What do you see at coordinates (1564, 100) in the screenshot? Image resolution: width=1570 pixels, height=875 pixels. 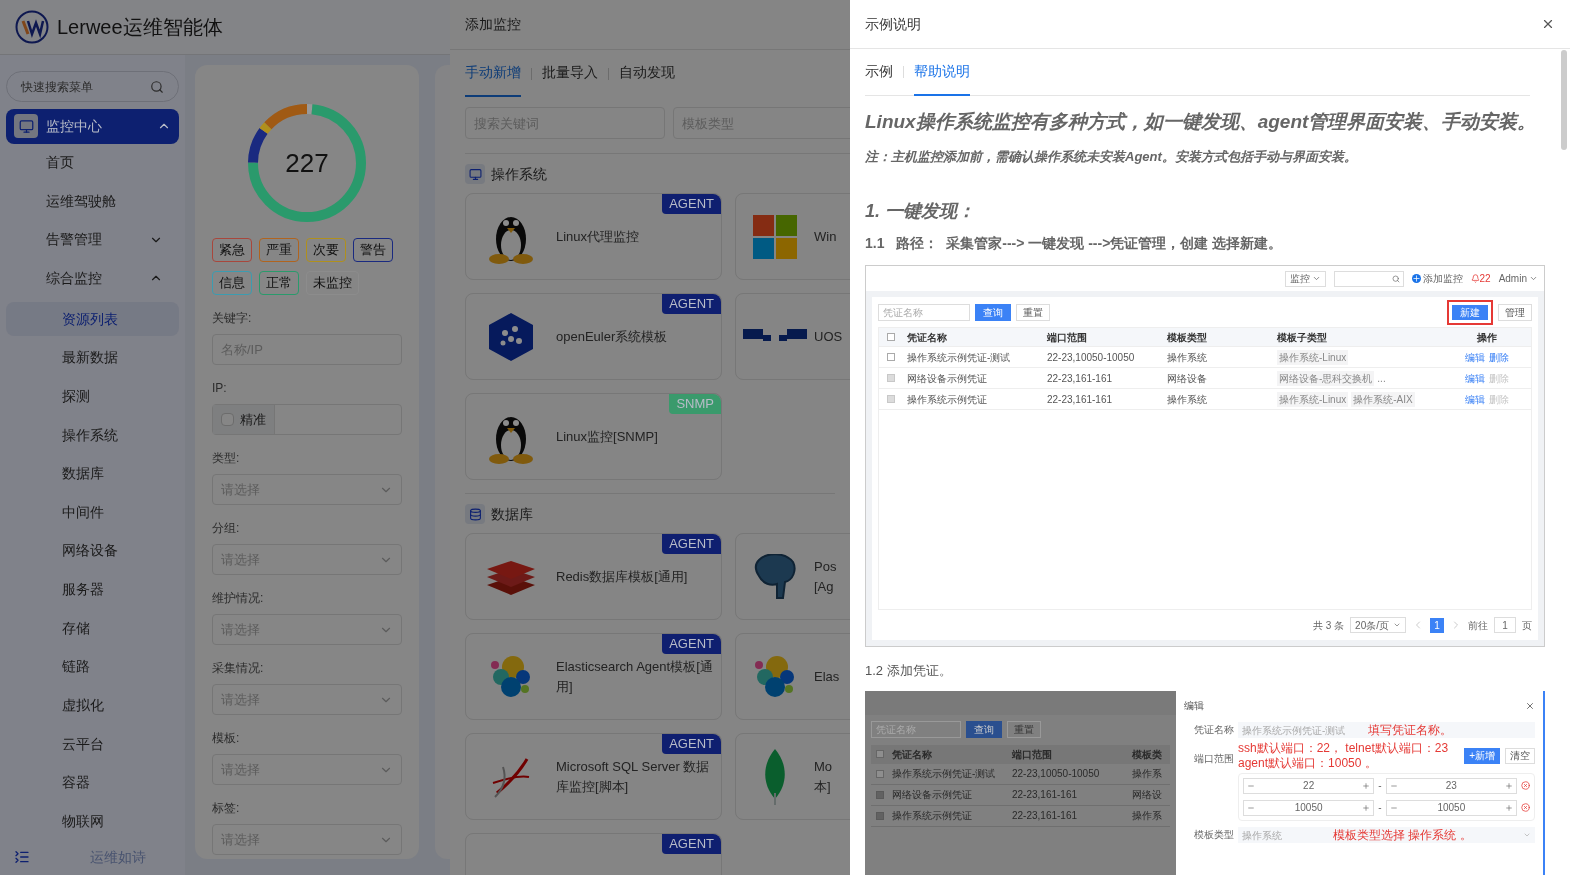 I see `scrollbar` at bounding box center [1564, 100].